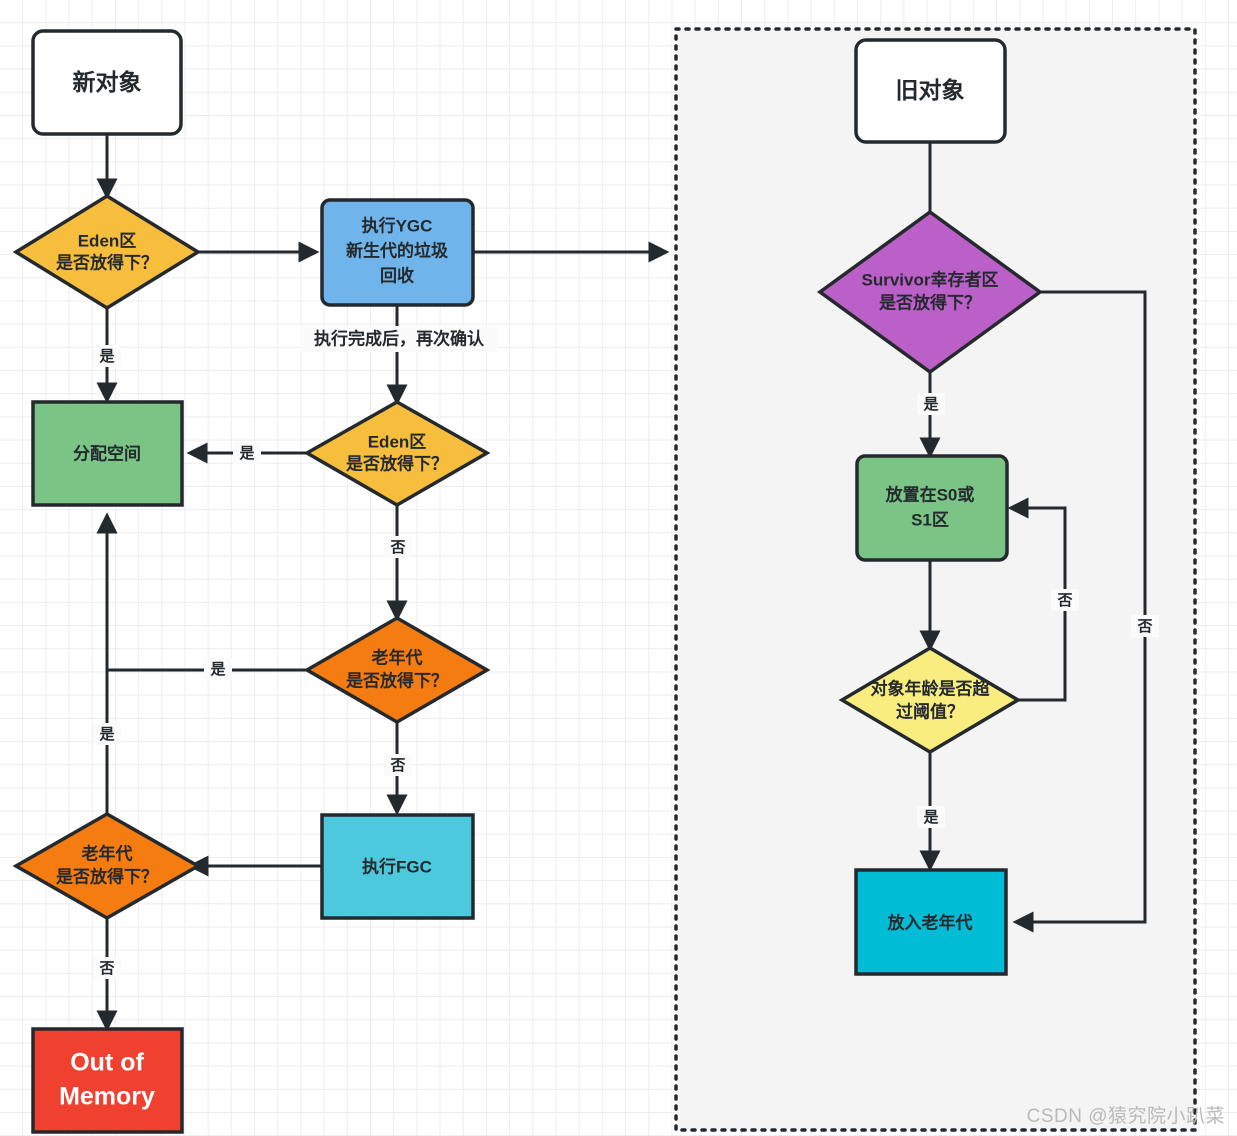  I want to click on node-place-s0-s1-label-line1: 放置在S0或, so click(930, 494).